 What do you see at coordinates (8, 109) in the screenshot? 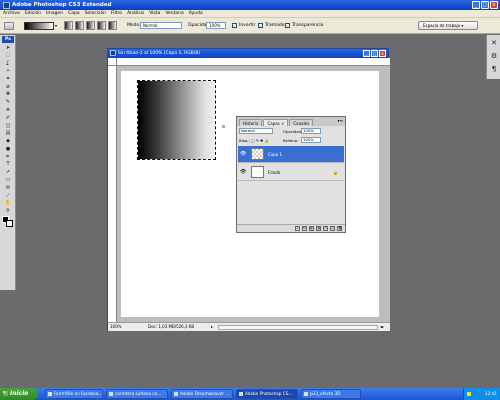
I see `stamp-icon: ⎈` at bounding box center [8, 109].